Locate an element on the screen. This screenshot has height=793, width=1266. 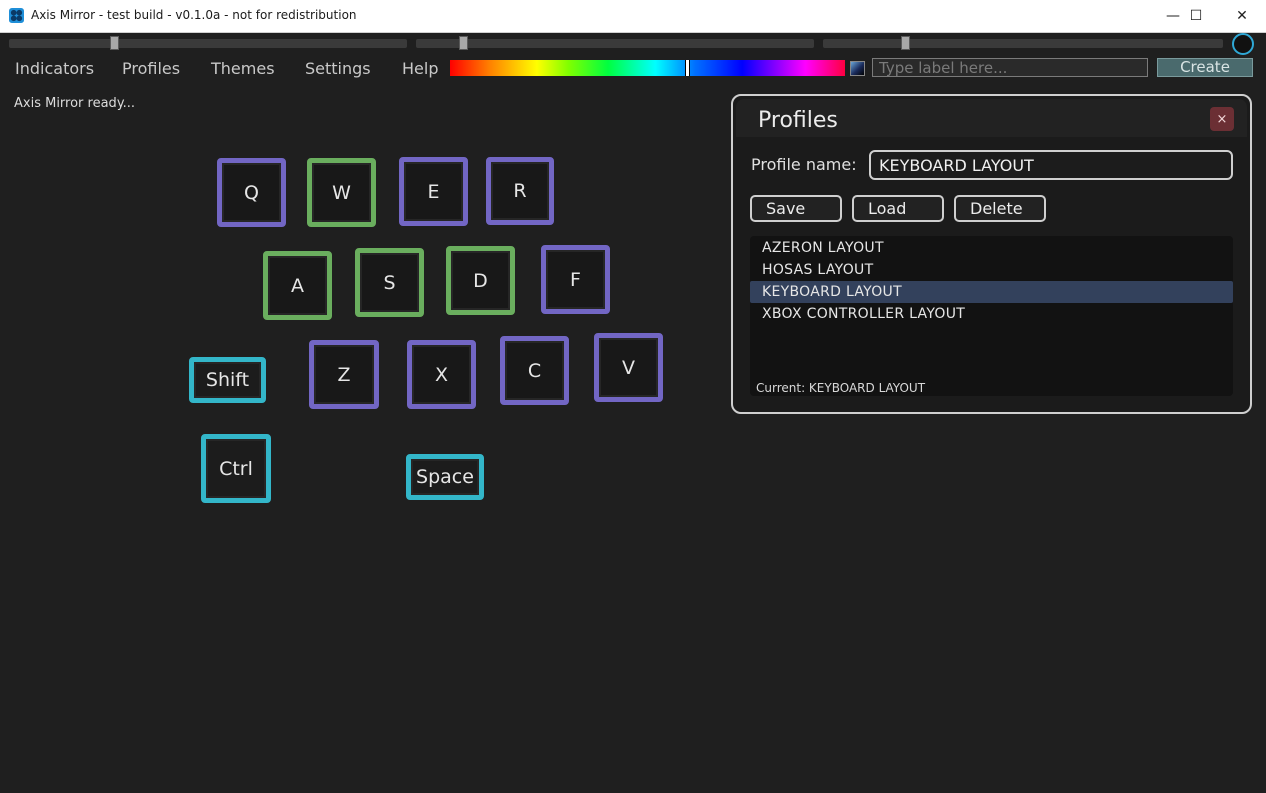
current-profile-text: Current: KEYBOARD LAYOUT is located at coordinates (841, 388).